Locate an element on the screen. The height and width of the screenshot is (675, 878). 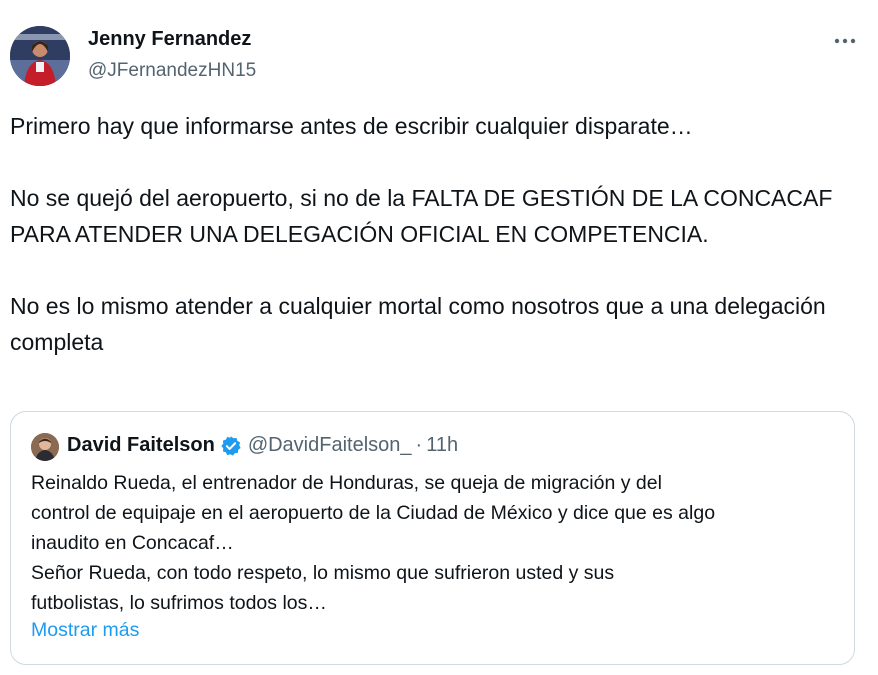
quoted-author-avatar-image is located at coordinates (45, 447).